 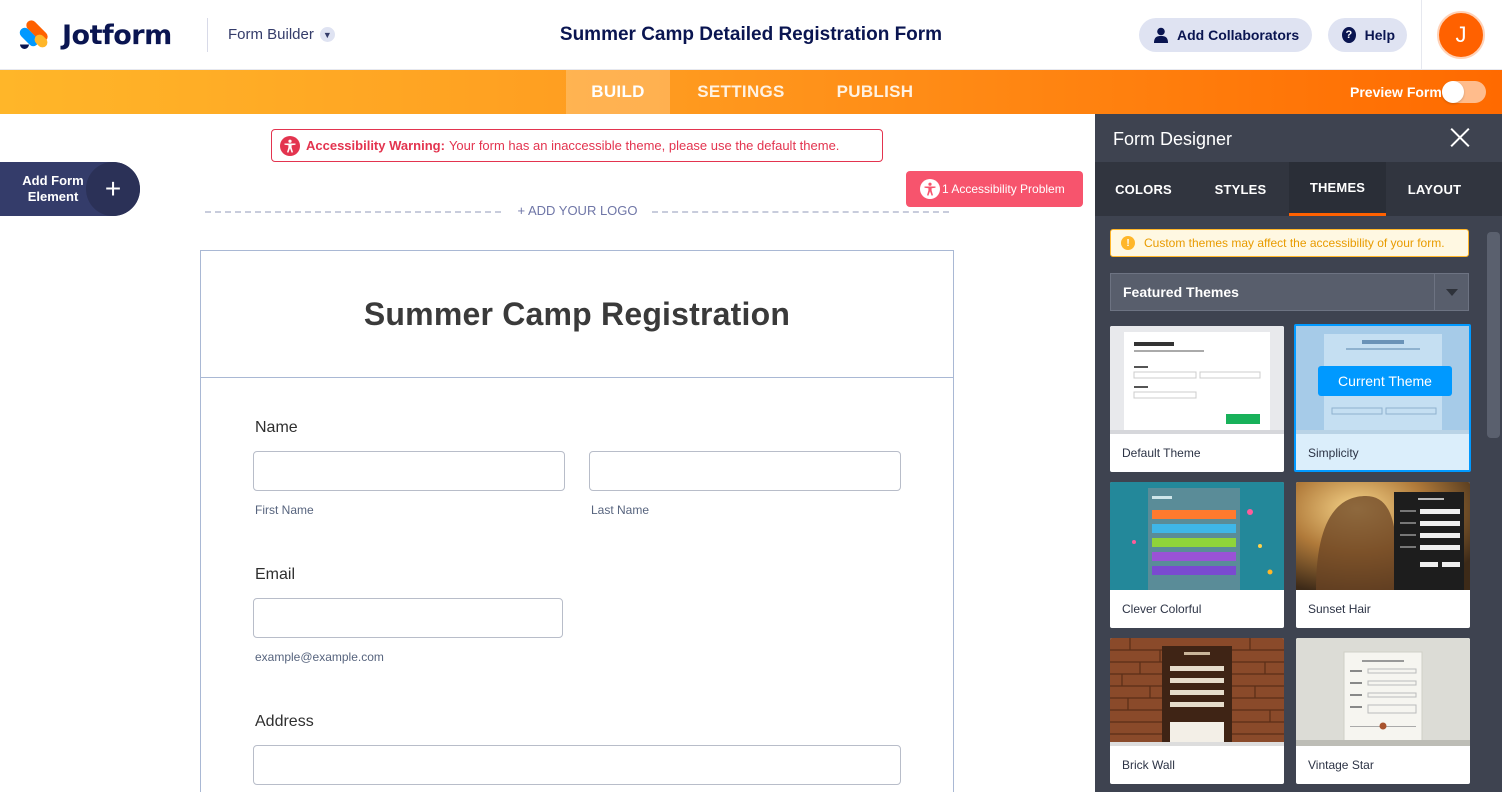 I want to click on theme-name: Default Theme, so click(x=1161, y=453).